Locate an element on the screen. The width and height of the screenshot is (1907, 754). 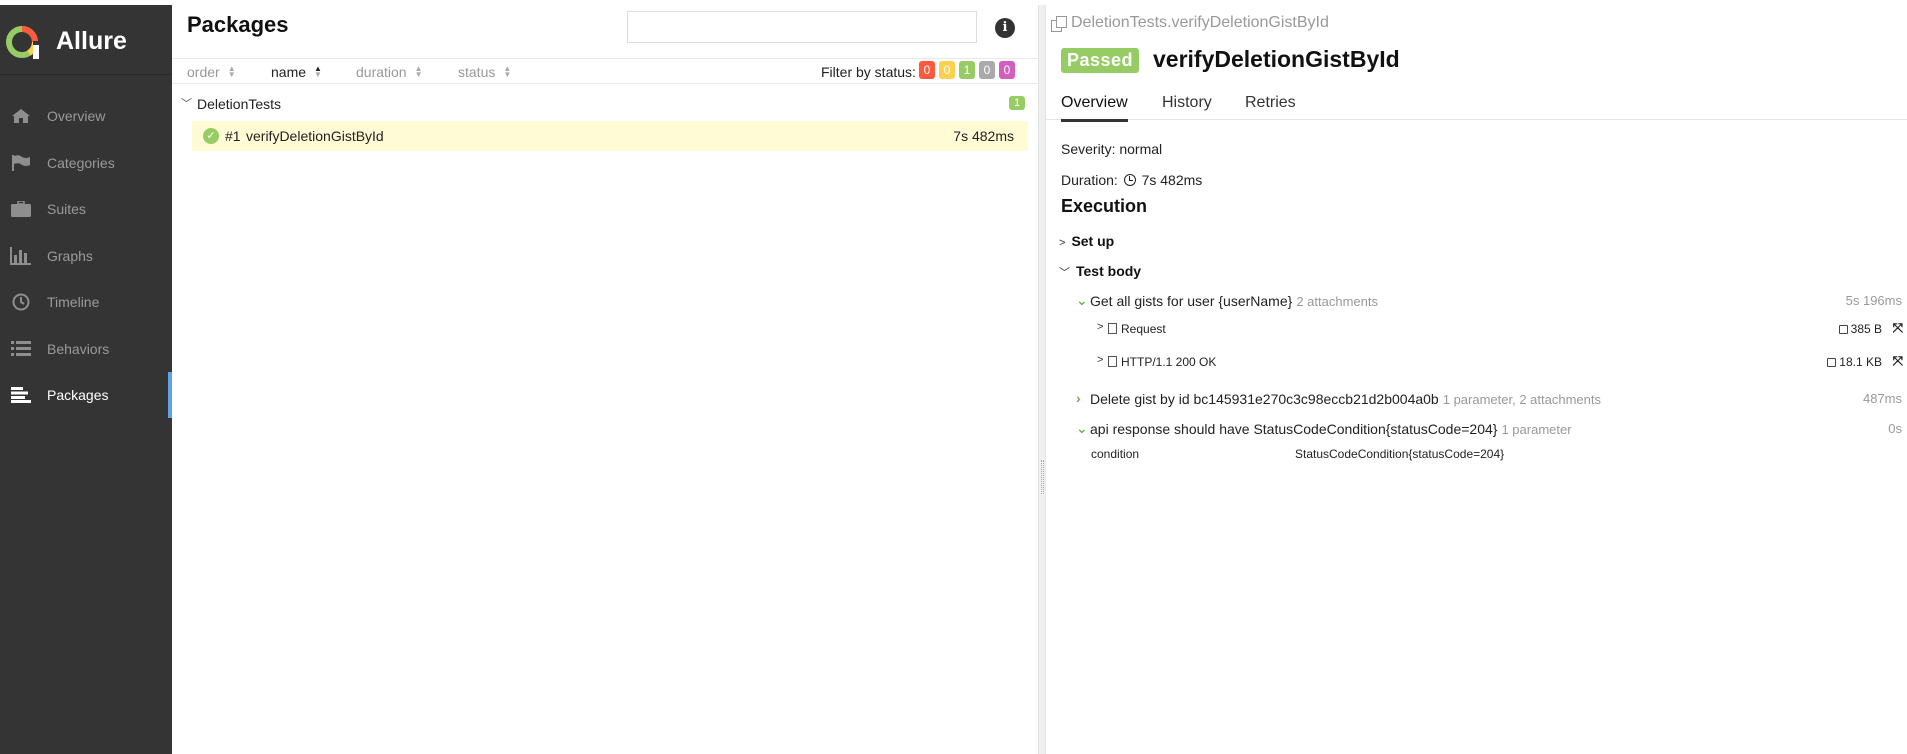
chevron-down-icon: ⌄ is located at coordinates (1082, 428).